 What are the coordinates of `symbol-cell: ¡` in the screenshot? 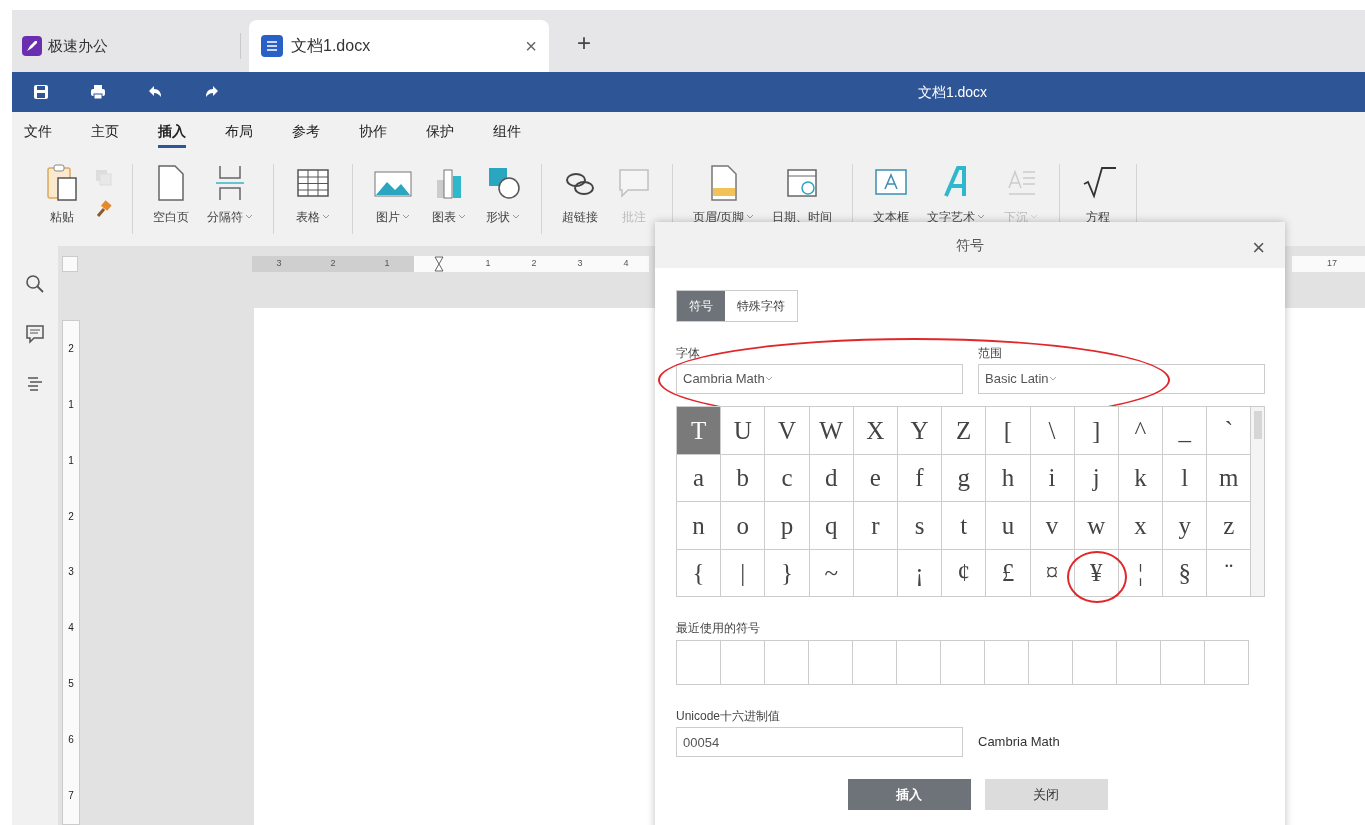 It's located at (920, 573).